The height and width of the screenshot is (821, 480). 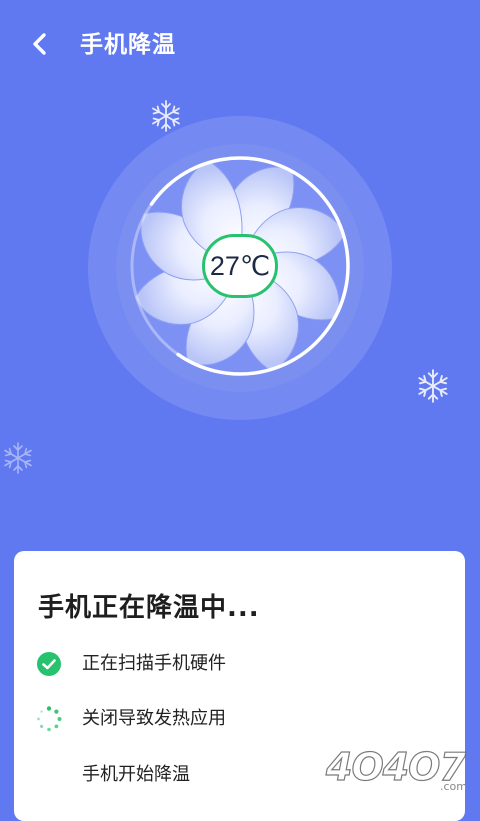 What do you see at coordinates (453, 786) in the screenshot?
I see `svg-text: .com` at bounding box center [453, 786].